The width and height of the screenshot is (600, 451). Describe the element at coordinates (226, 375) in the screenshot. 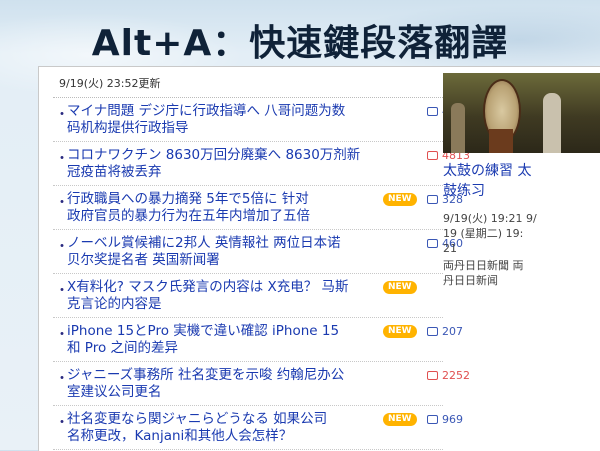

I see `news-headline-original: ジャニーズ事務所 社名変更を示唆 约翰尼办公` at that location.